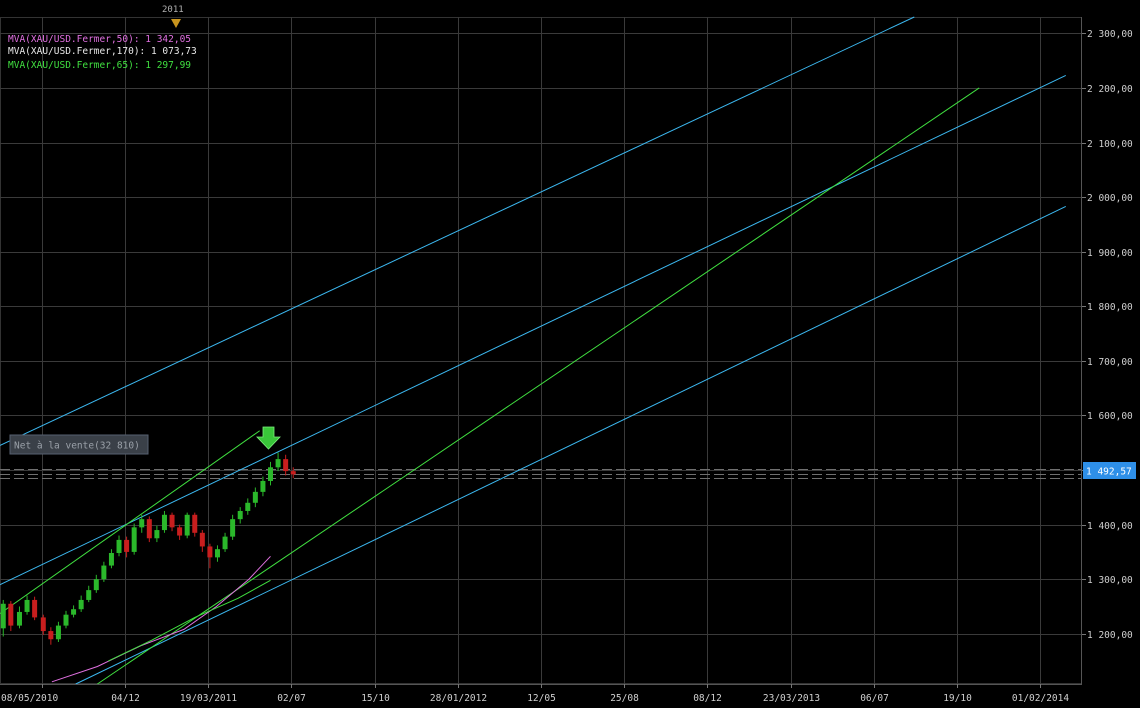  Describe the element at coordinates (1110, 416) in the screenshot. I see `y-tick-label: 1 600,00` at that location.